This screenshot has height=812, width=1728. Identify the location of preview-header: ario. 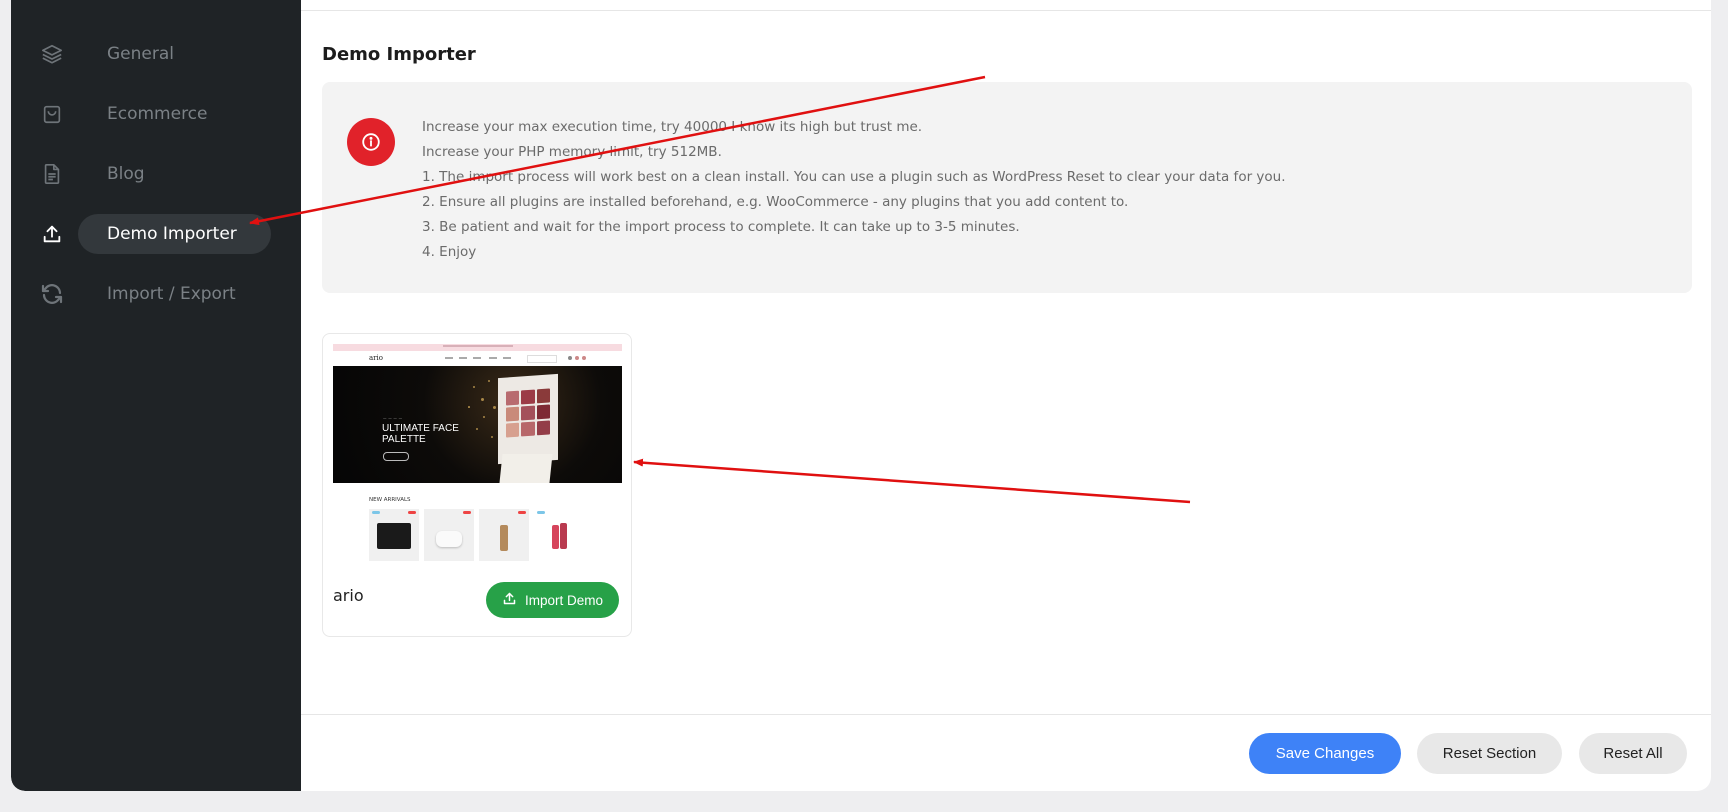
(477, 358).